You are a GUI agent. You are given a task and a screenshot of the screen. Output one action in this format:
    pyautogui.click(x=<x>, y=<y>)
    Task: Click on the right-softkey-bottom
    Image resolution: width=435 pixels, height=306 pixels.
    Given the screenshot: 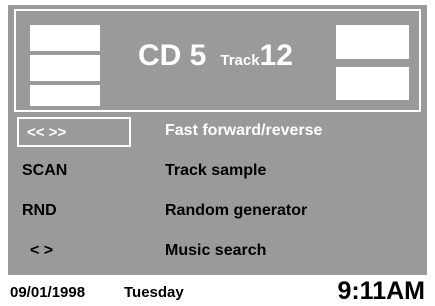 What is the action you would take?
    pyautogui.click(x=372, y=83)
    